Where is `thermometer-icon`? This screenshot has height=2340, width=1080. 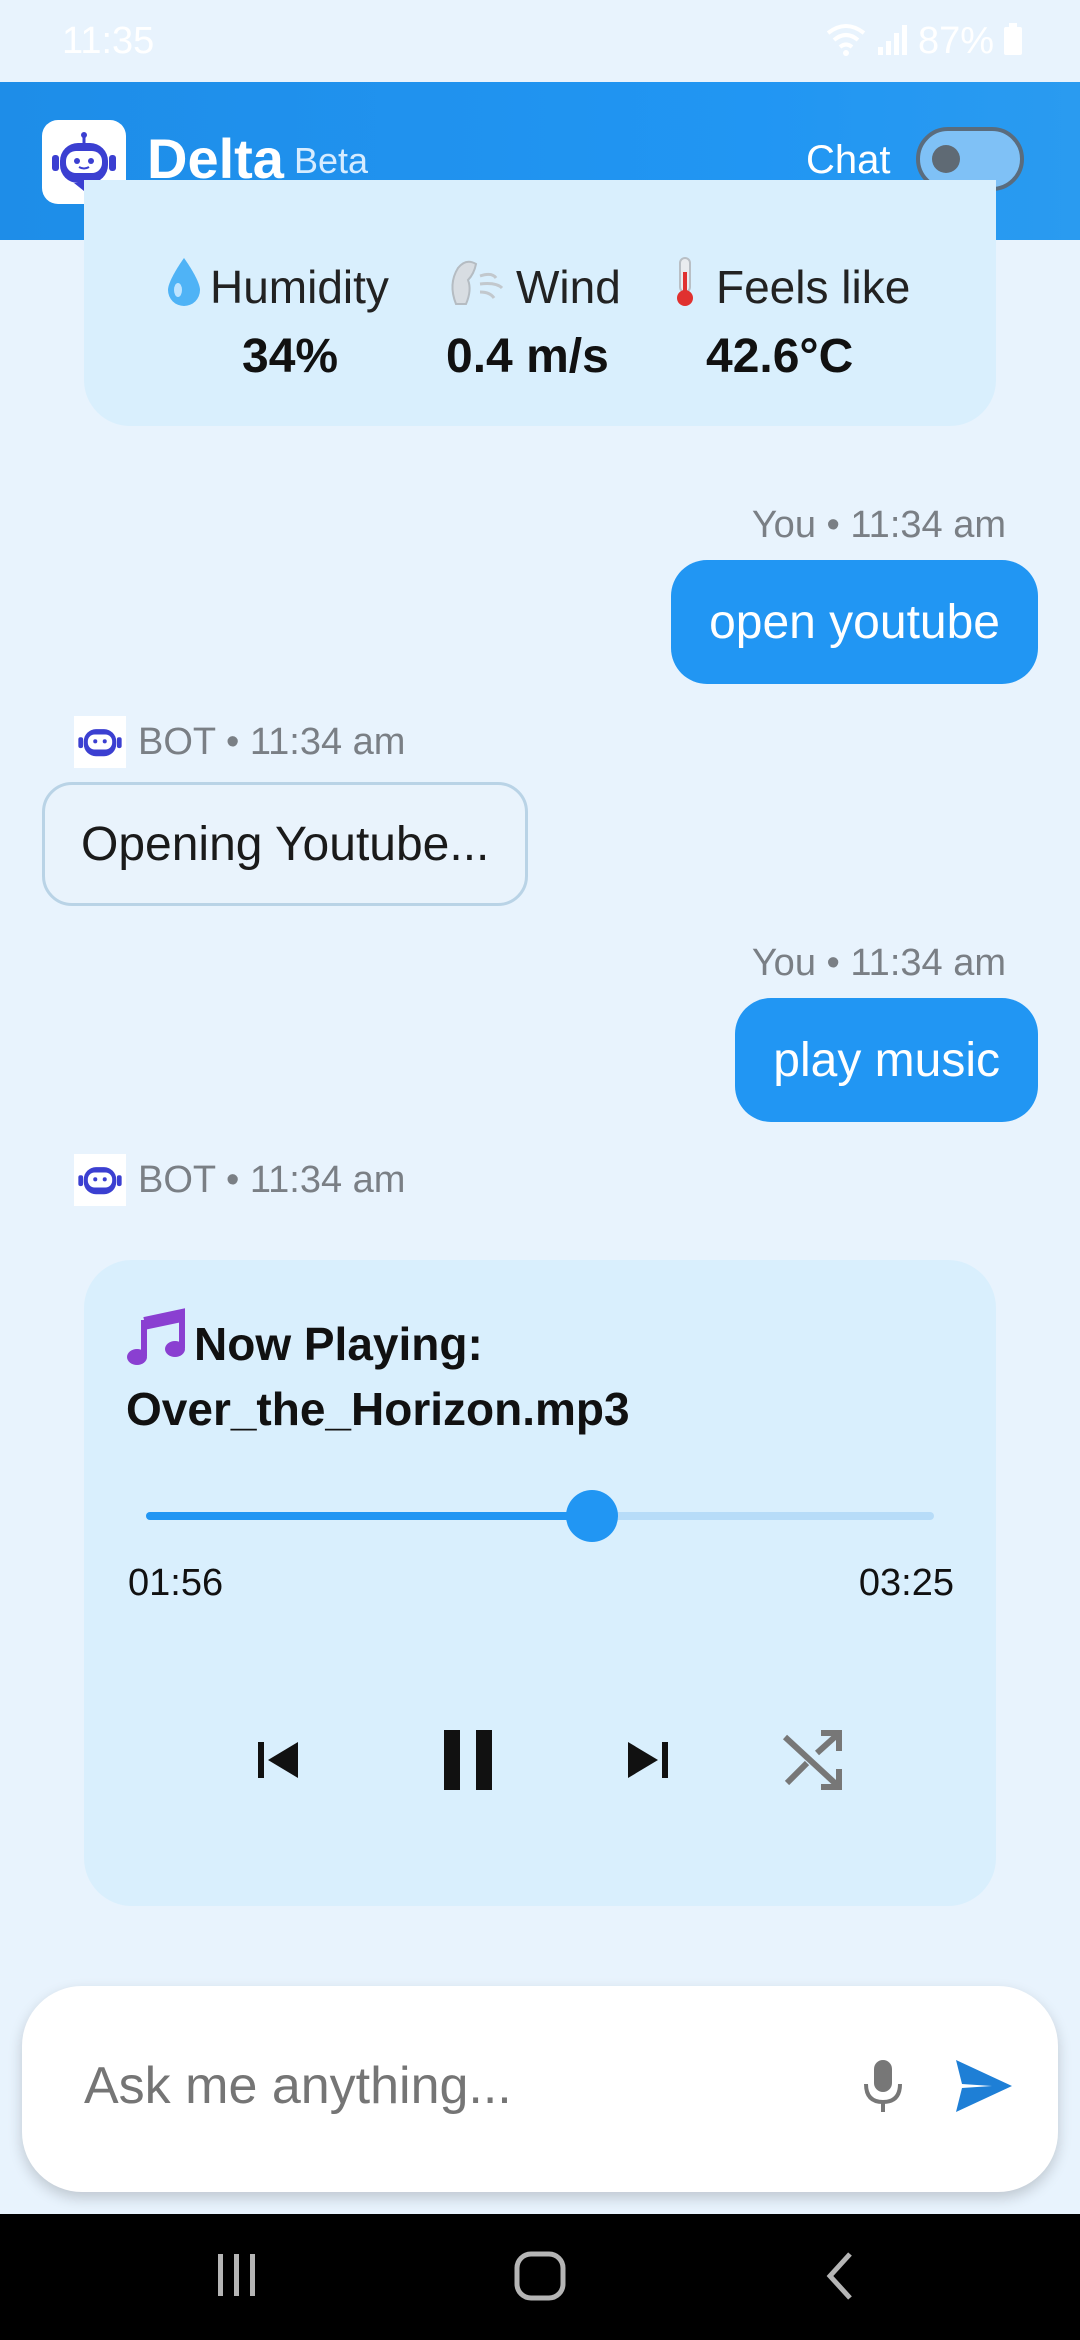 thermometer-icon is located at coordinates (685, 286).